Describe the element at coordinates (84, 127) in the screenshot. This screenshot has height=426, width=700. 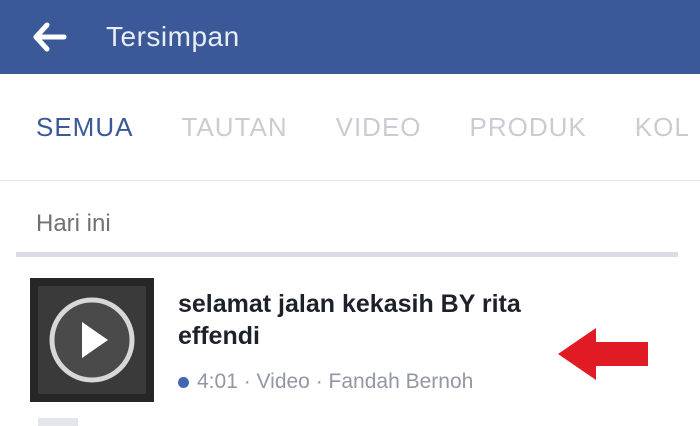
I see `tab-semua: SEMUA` at that location.